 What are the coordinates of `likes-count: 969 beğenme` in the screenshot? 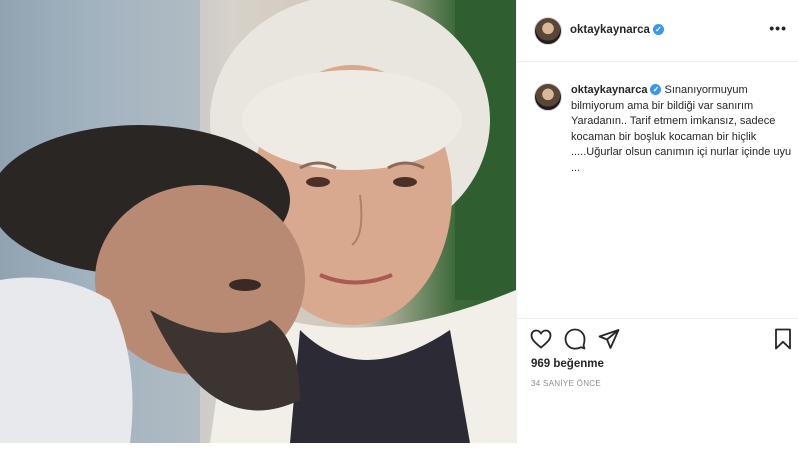 It's located at (567, 364).